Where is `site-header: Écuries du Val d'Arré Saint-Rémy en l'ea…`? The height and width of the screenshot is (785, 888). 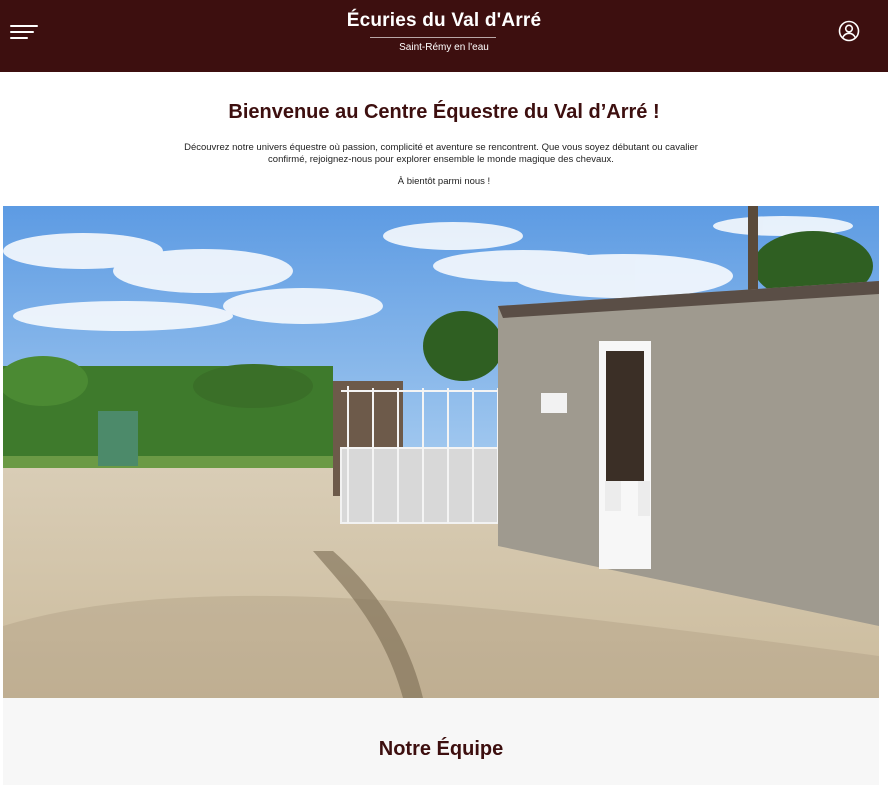 site-header: Écuries du Val d'Arré Saint-Rémy en l'ea… is located at coordinates (444, 36).